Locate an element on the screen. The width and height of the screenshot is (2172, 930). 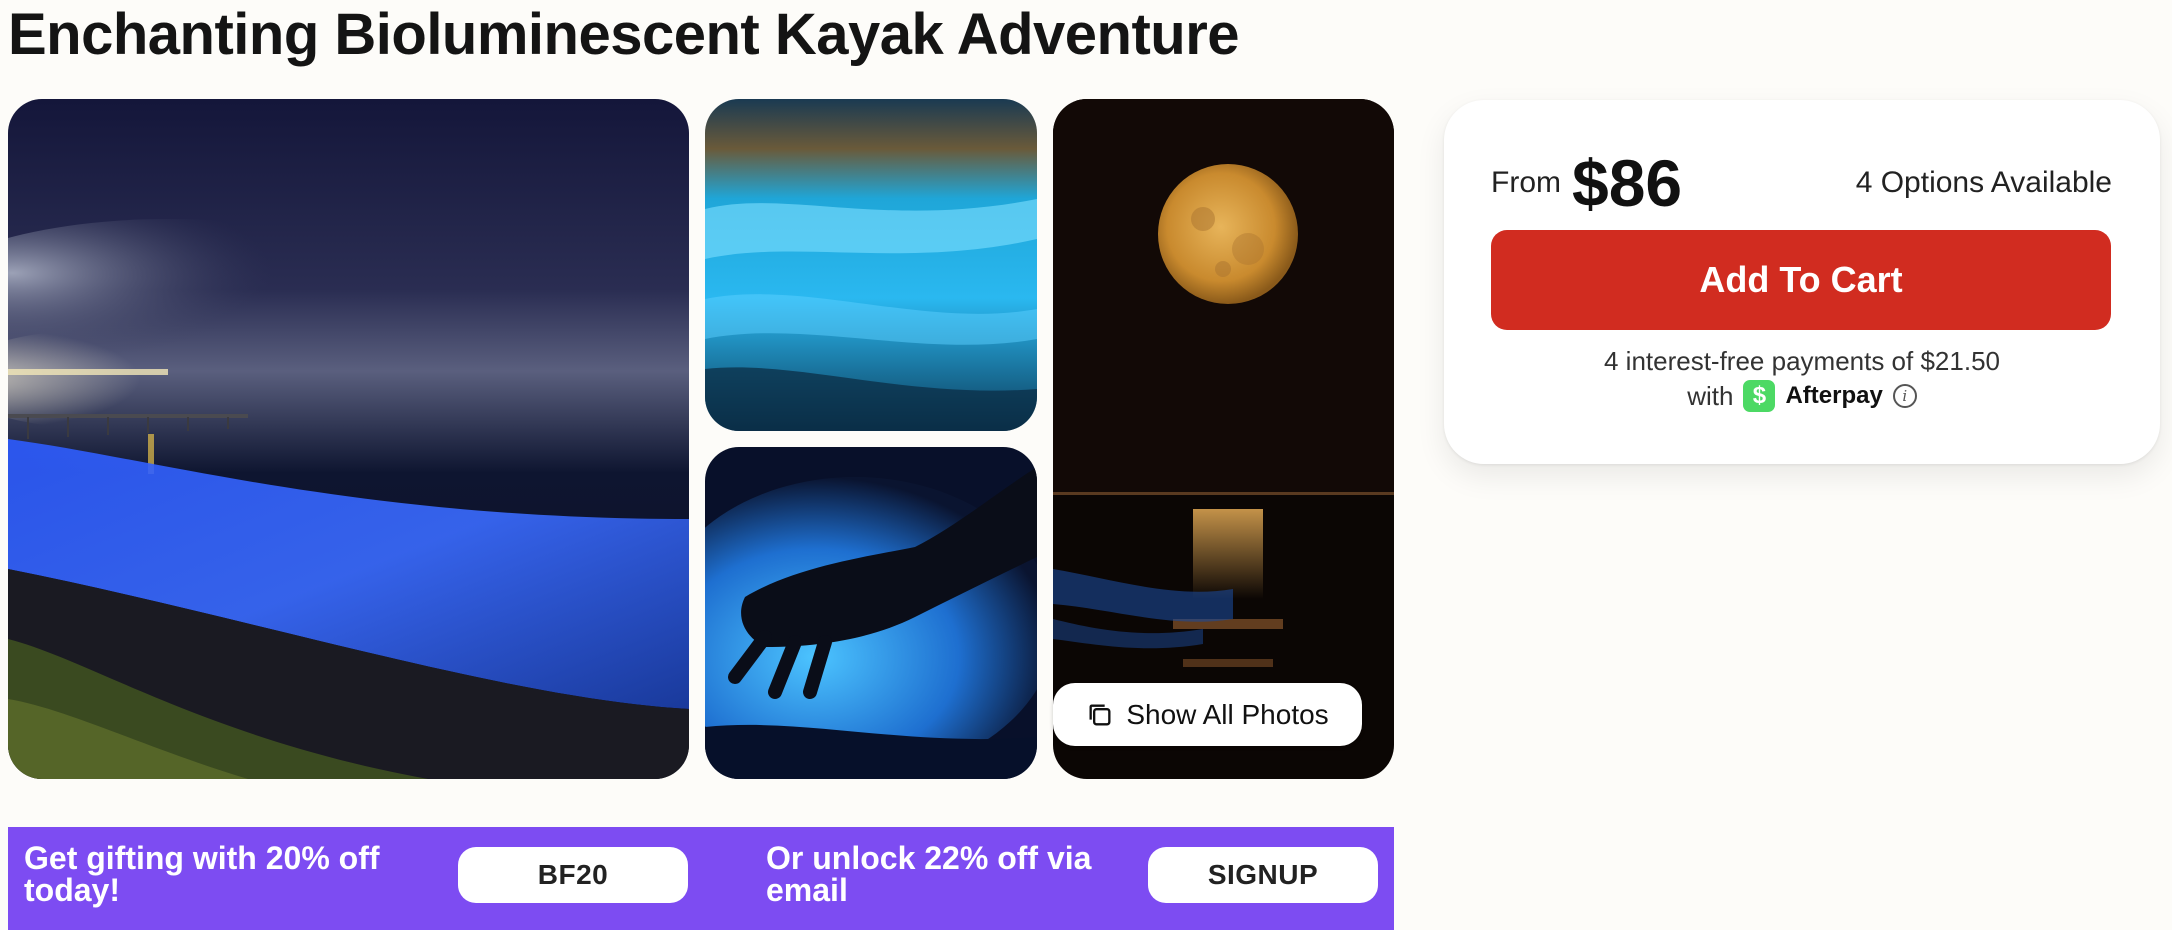
promo-offer-text-2: Or unlock 22% off via email is located at coordinates (929, 874).